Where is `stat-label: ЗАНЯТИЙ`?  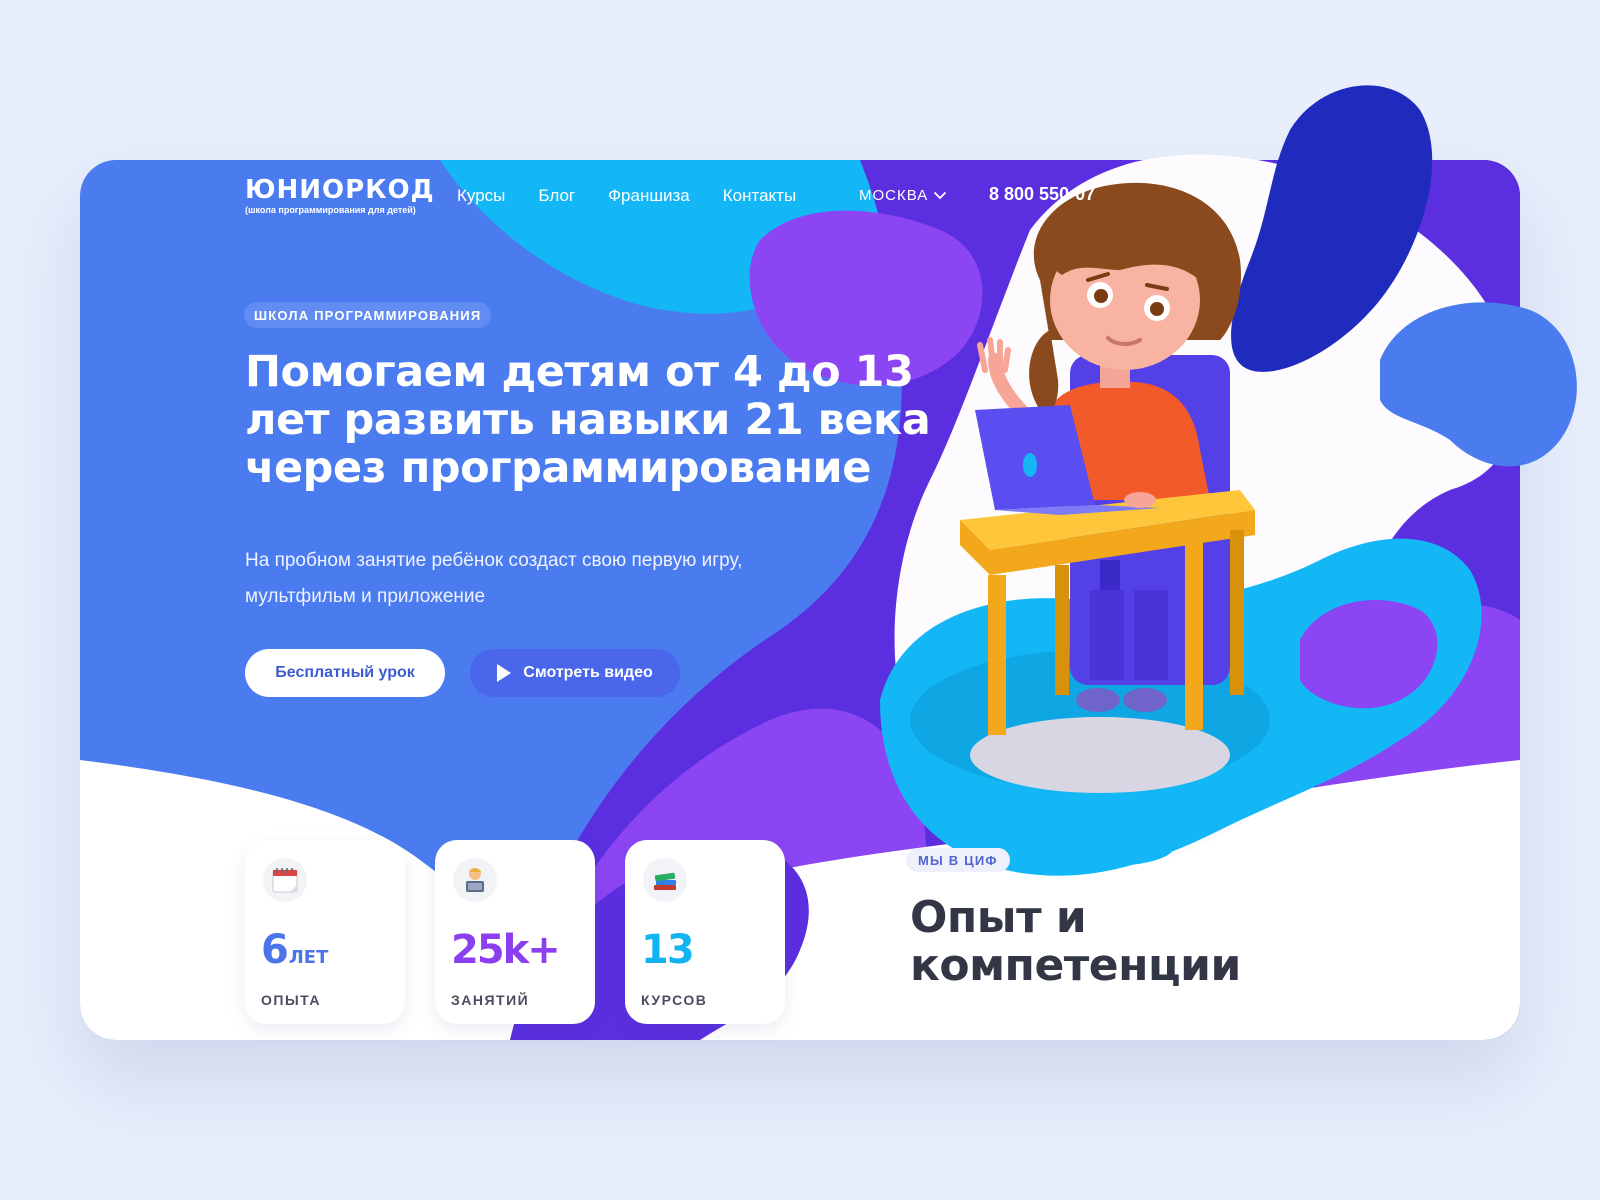
stat-label: ЗАНЯТИЙ is located at coordinates (490, 1000).